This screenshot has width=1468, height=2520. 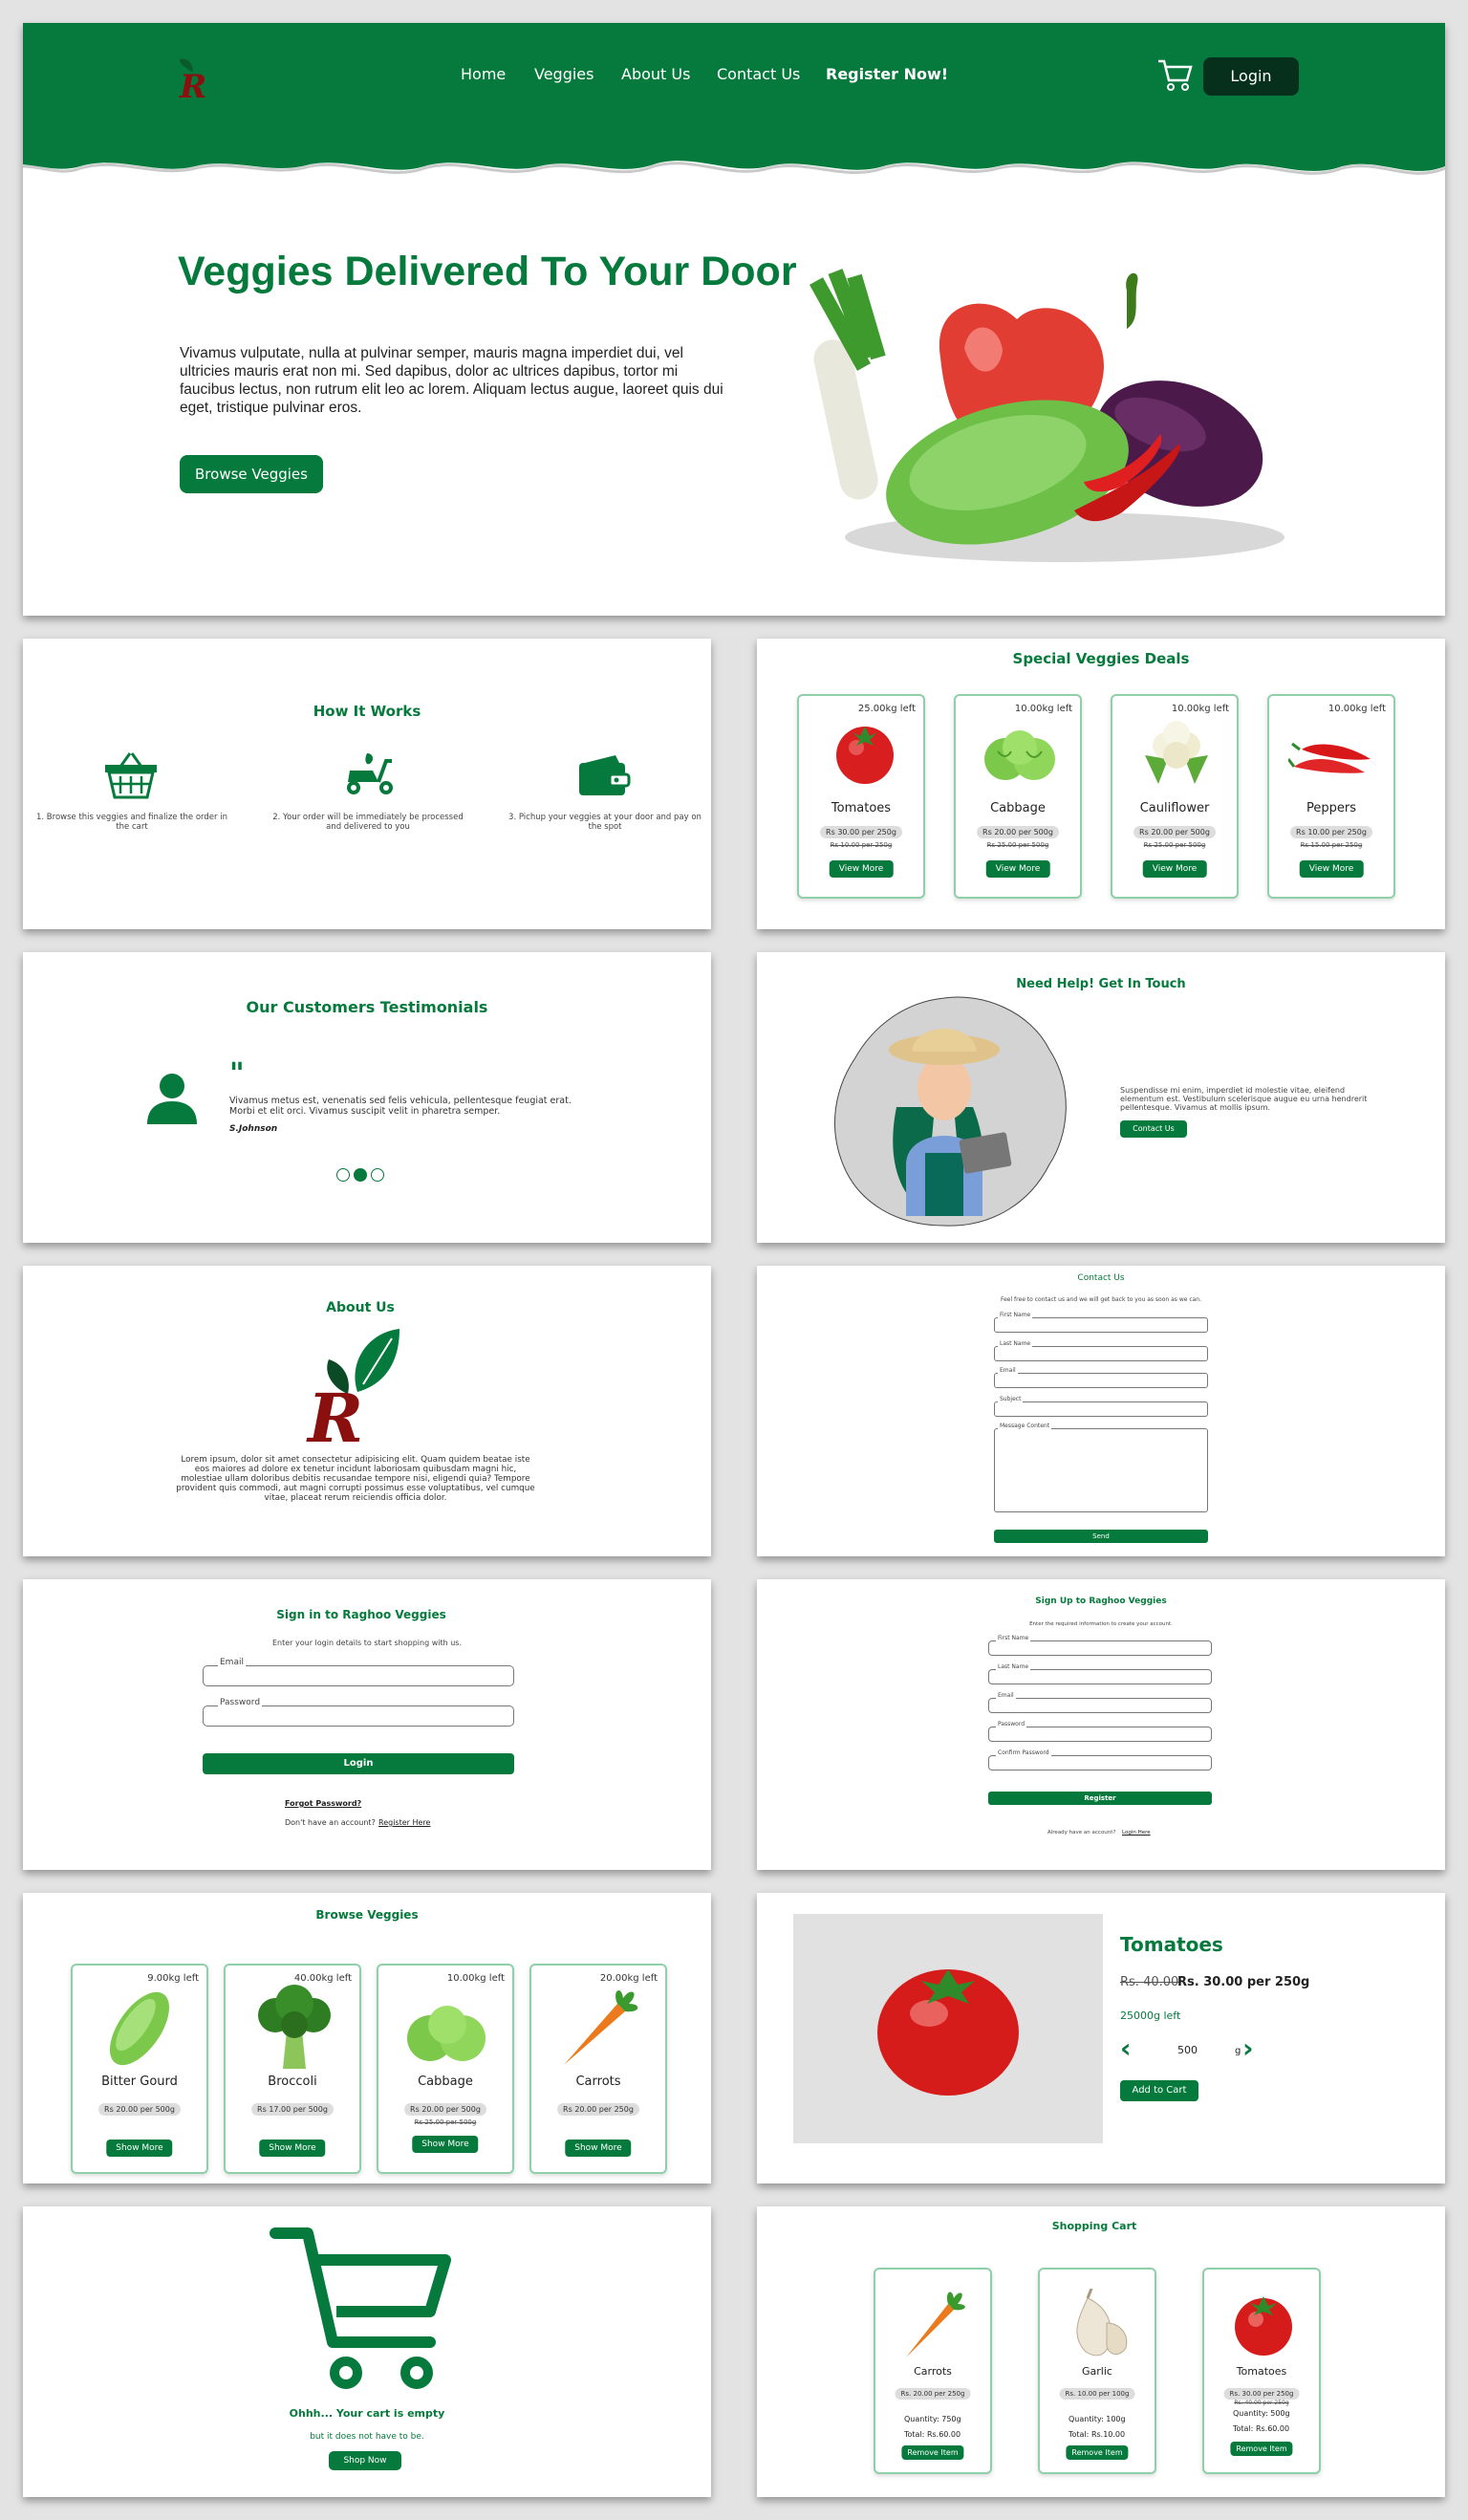 I want to click on decrease-quantity-icon: ‹, so click(x=1126, y=2048).